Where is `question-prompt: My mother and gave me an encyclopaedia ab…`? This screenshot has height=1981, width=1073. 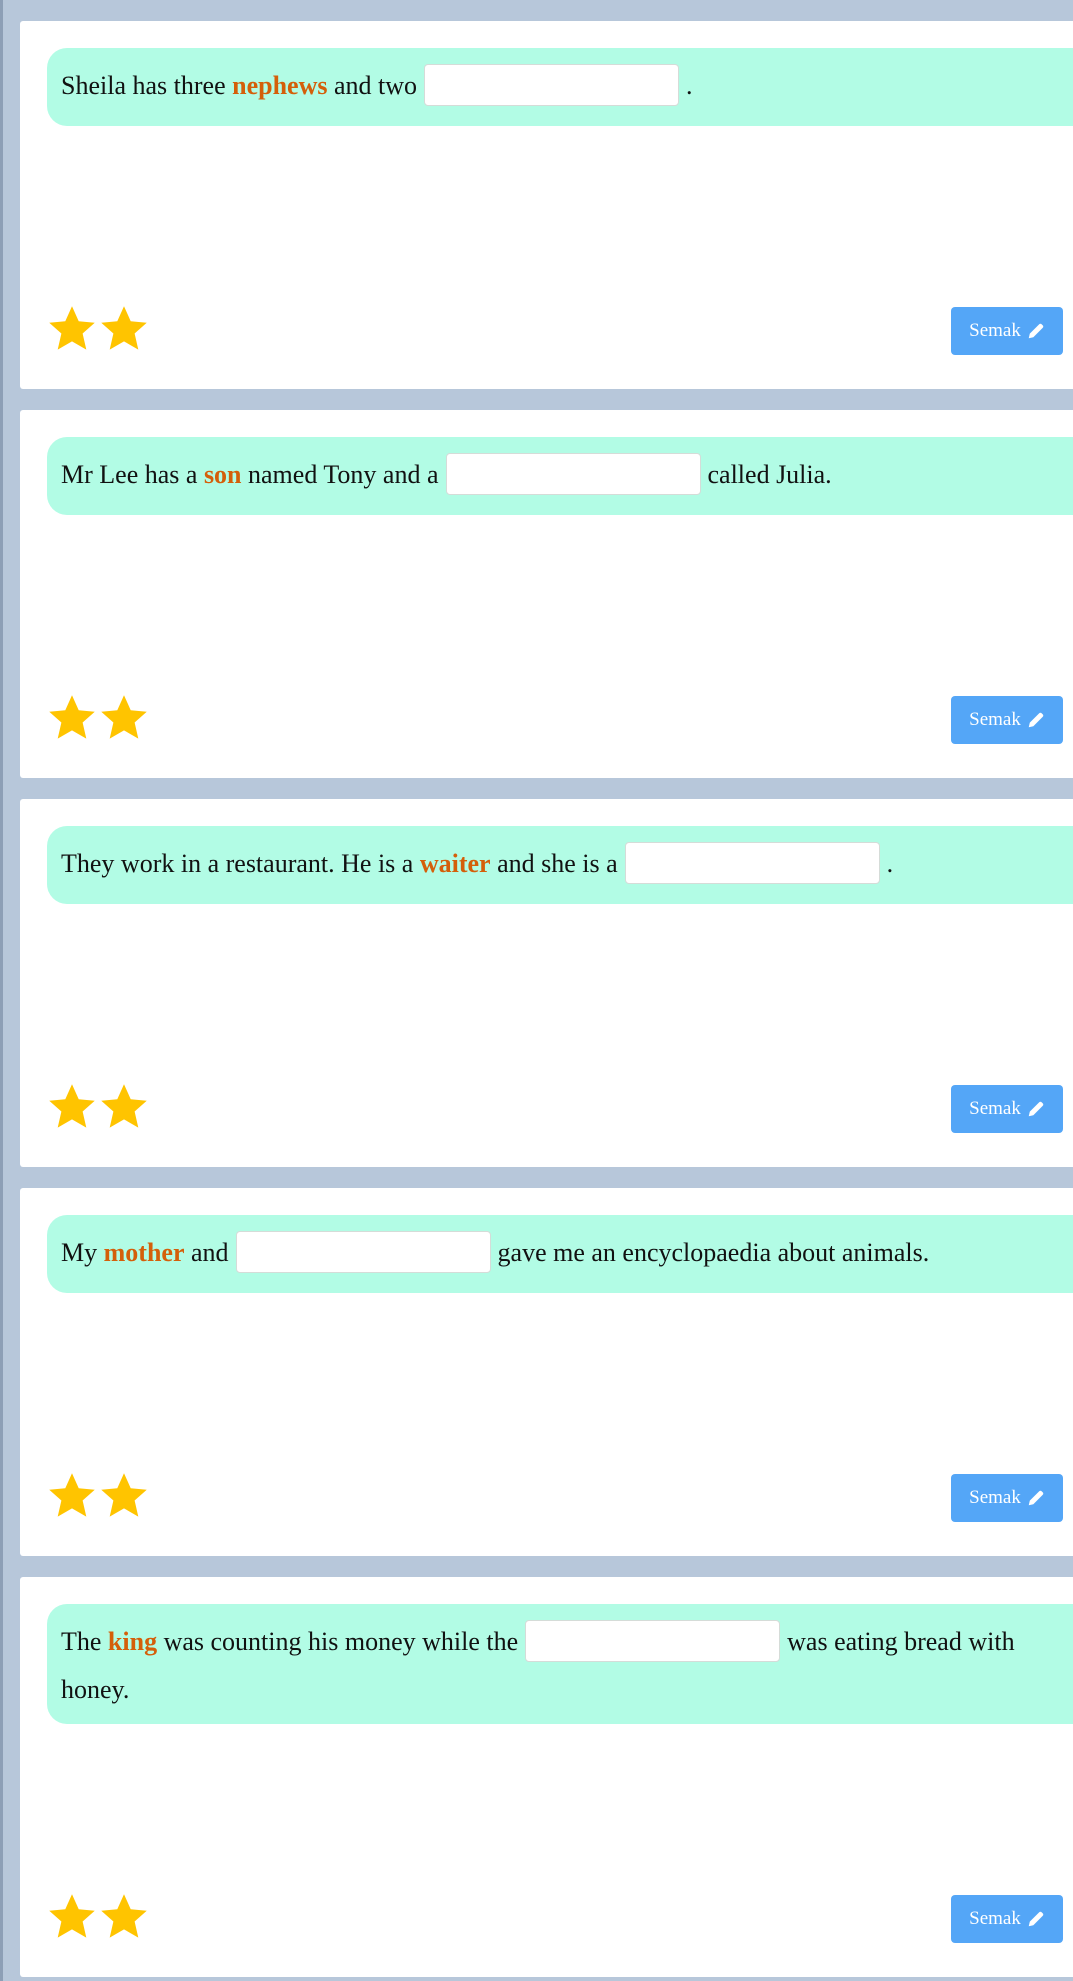 question-prompt: My mother and gave me an encyclopaedia ab… is located at coordinates (560, 1254).